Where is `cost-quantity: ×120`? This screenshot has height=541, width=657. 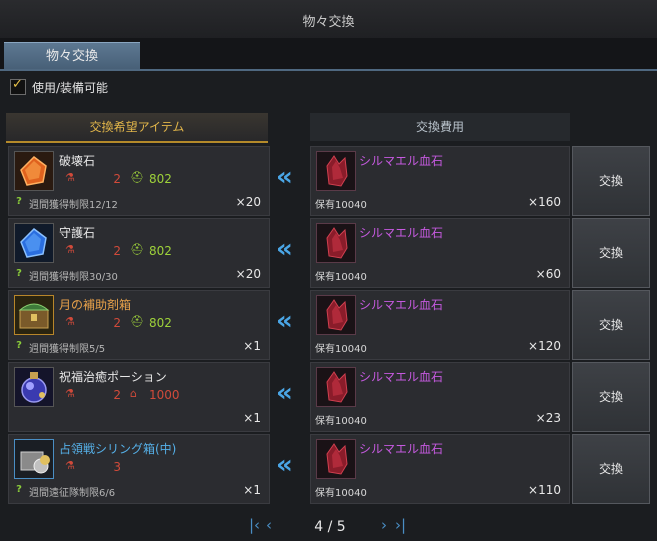 cost-quantity: ×120 is located at coordinates (544, 346).